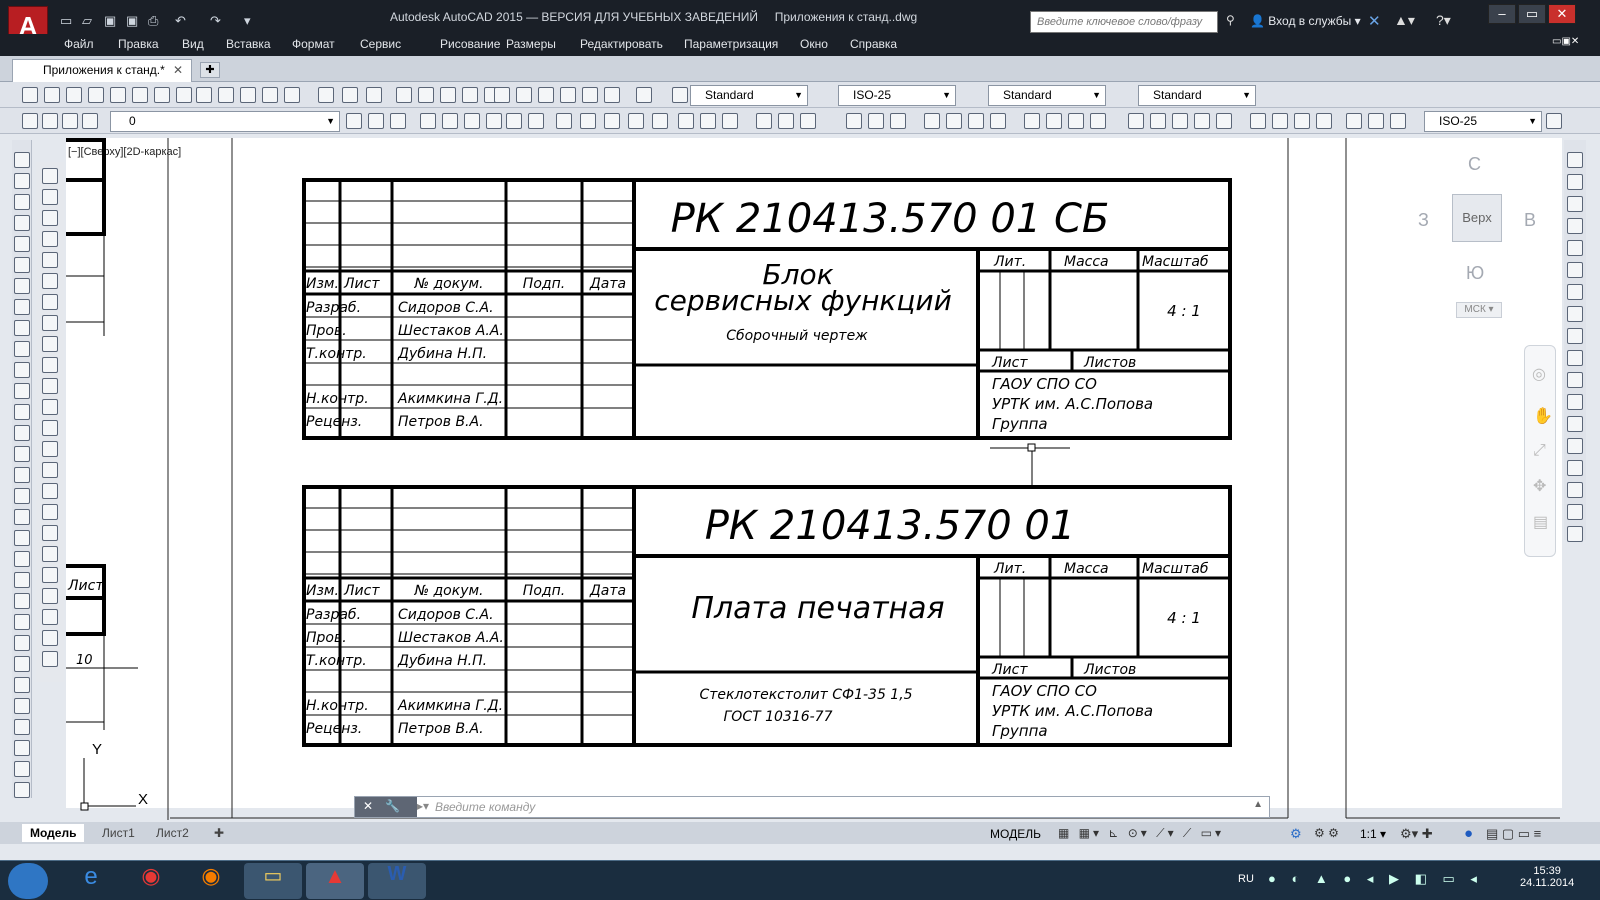  Describe the element at coordinates (805, 695) in the screenshot. I see `stamp-text: Стеклотекстолит СФ1-35 1,5` at that location.